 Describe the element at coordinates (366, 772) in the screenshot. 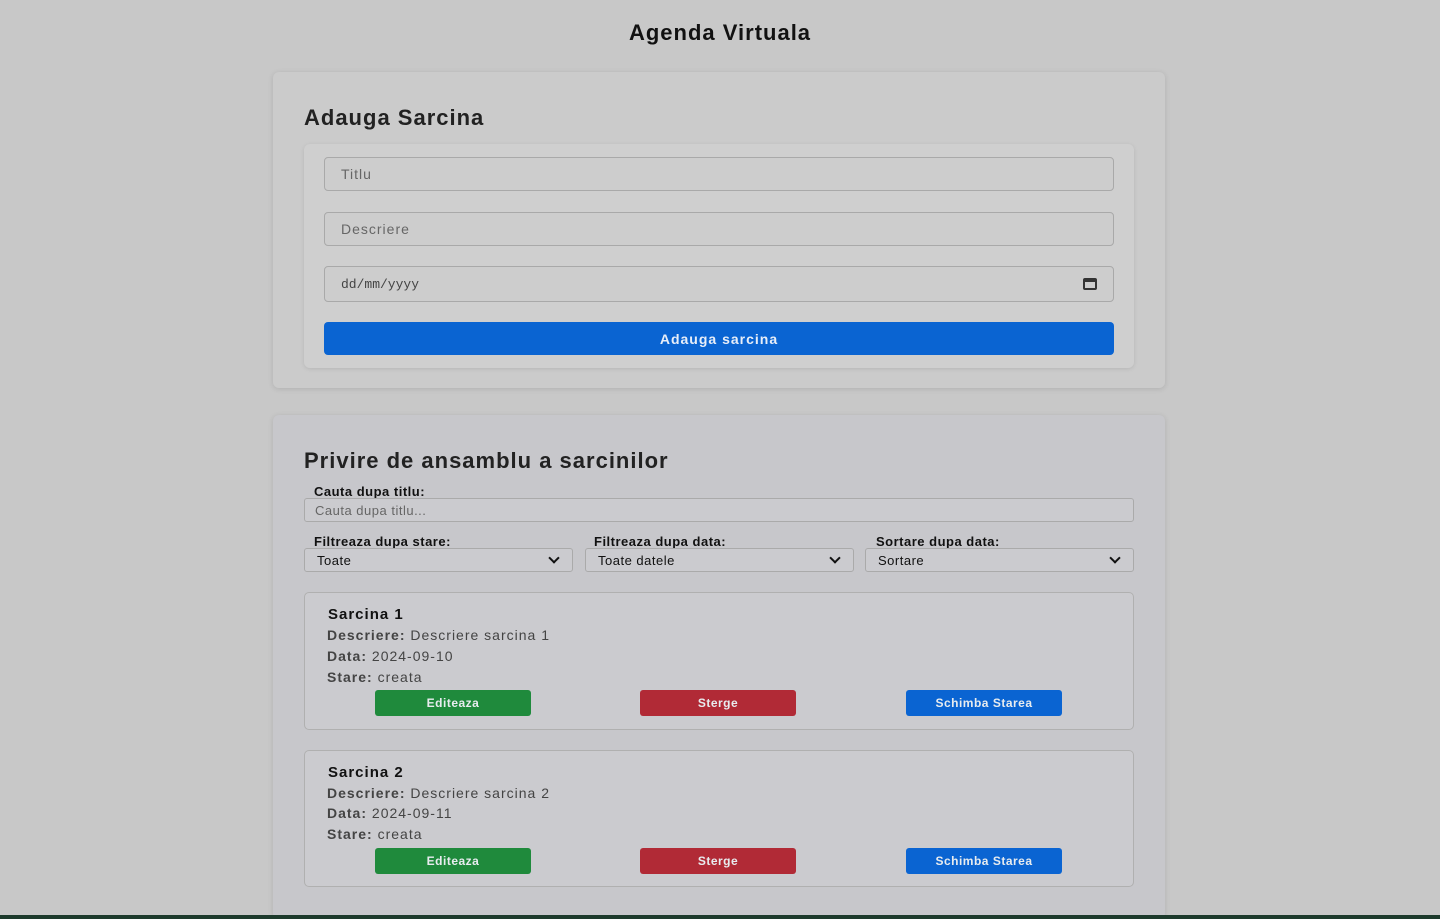

I see `task-title: Sarcina 2` at that location.